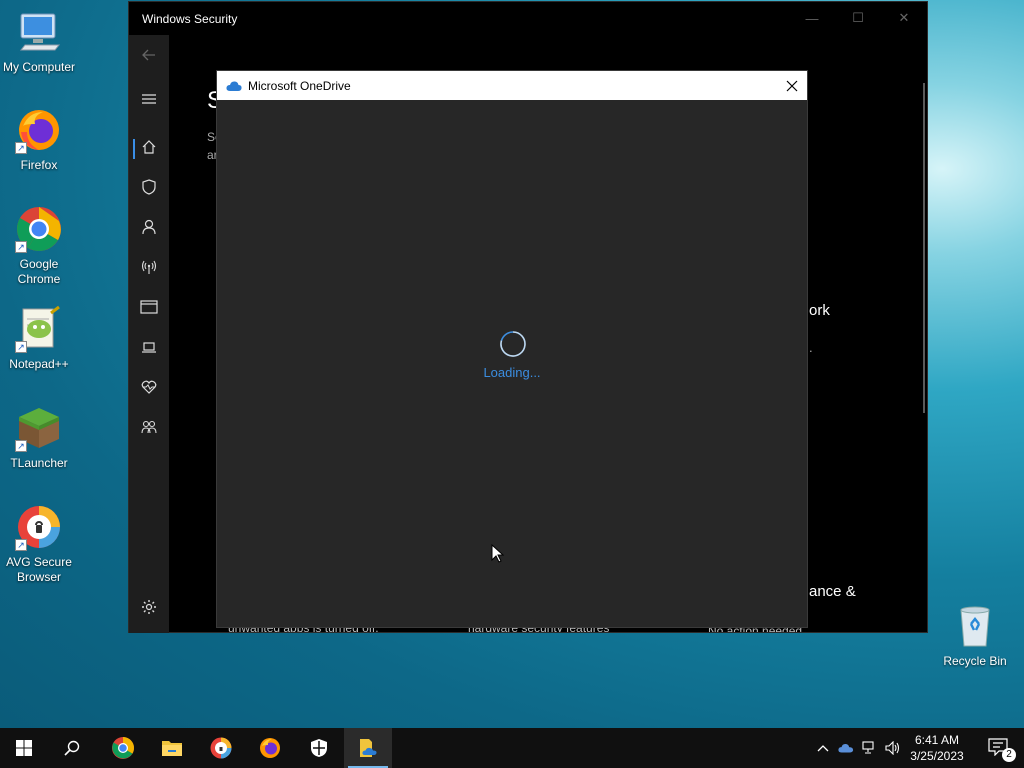 This screenshot has height=768, width=1024. I want to click on desktop-icon-label: My Computer, so click(39, 67).